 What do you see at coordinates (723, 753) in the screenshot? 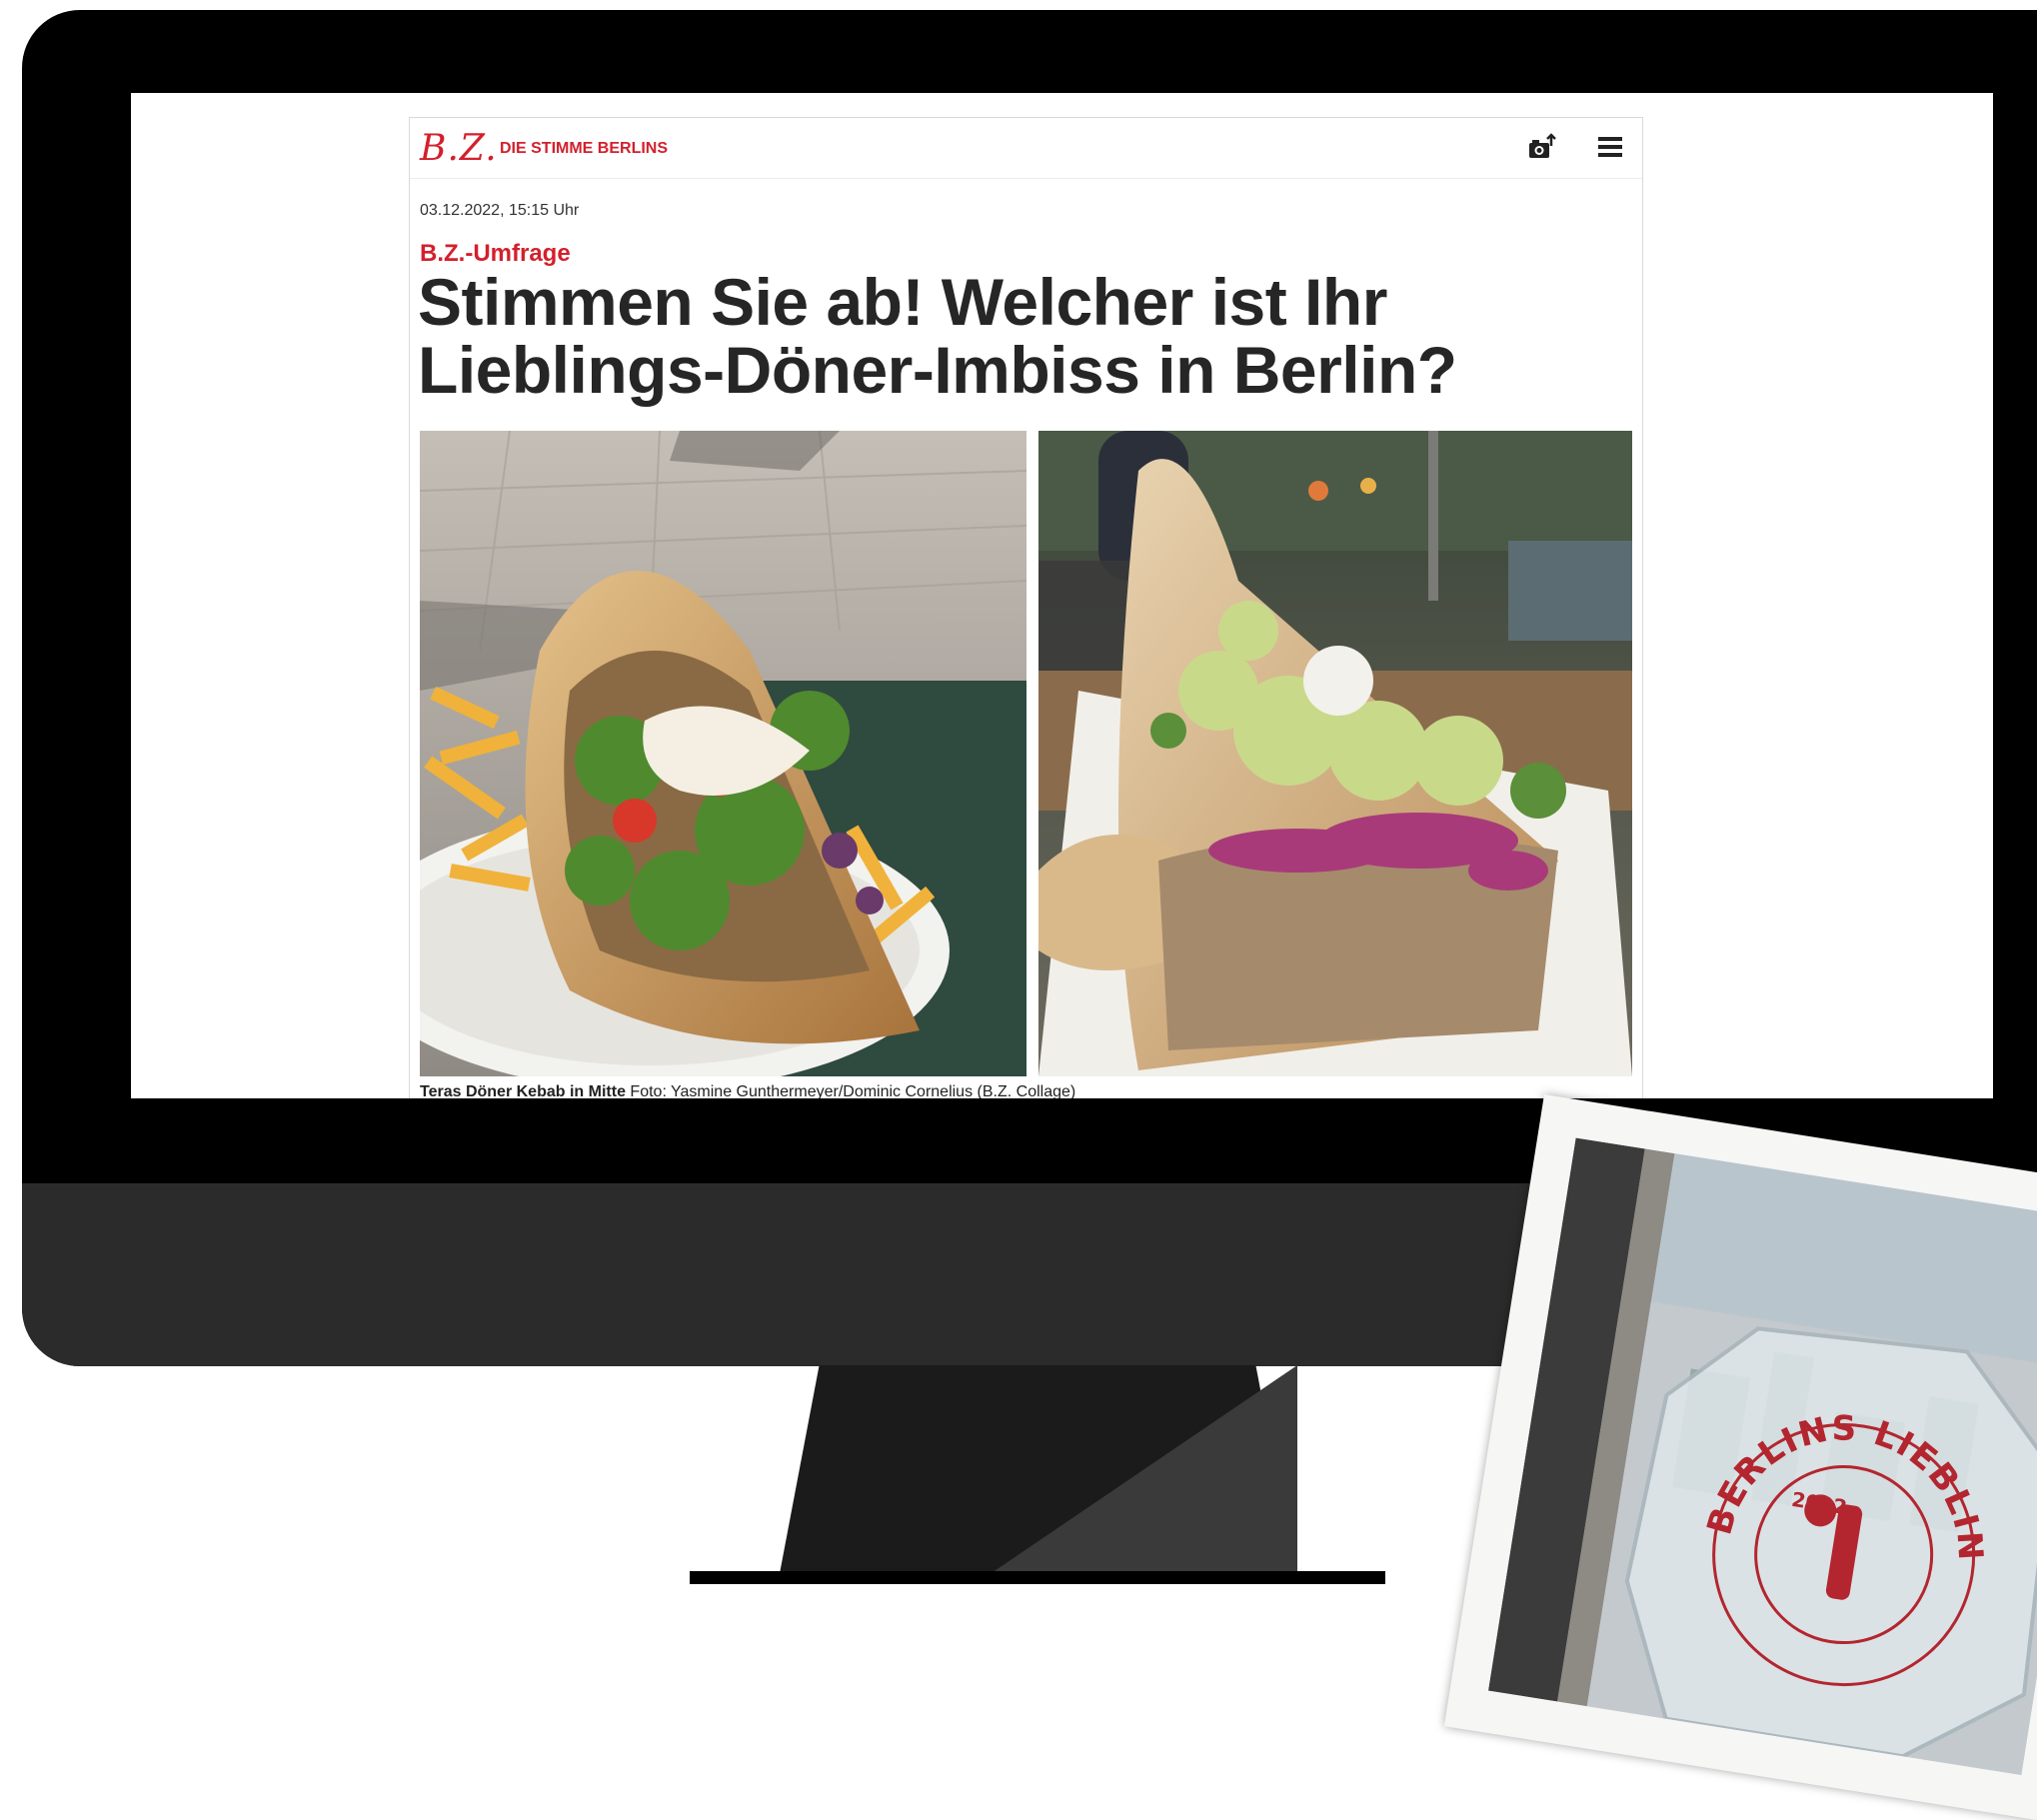
I see `doner-photo-left` at bounding box center [723, 753].